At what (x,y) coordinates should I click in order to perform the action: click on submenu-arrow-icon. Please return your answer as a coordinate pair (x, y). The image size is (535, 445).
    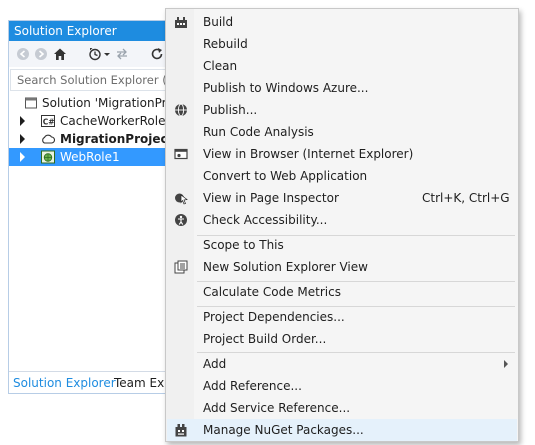
    Looking at the image, I should click on (506, 364).